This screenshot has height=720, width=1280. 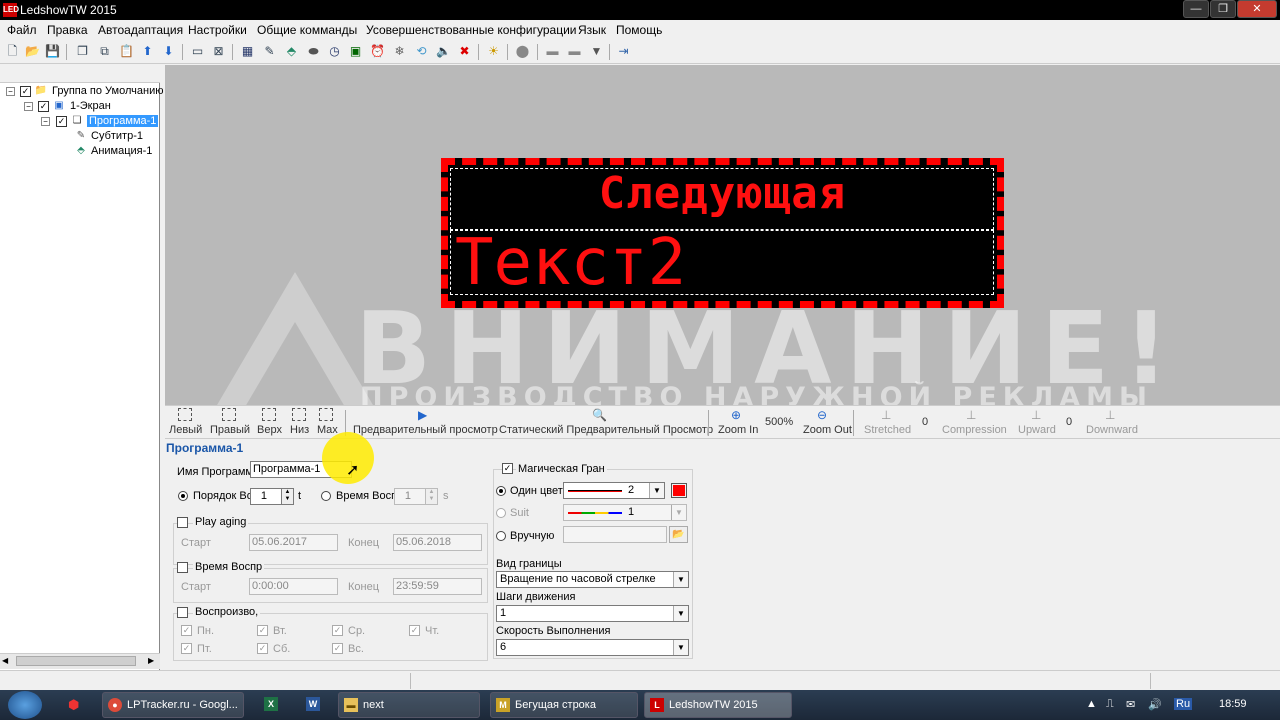 What do you see at coordinates (422, 415) in the screenshot?
I see `play-icon: ▶` at bounding box center [422, 415].